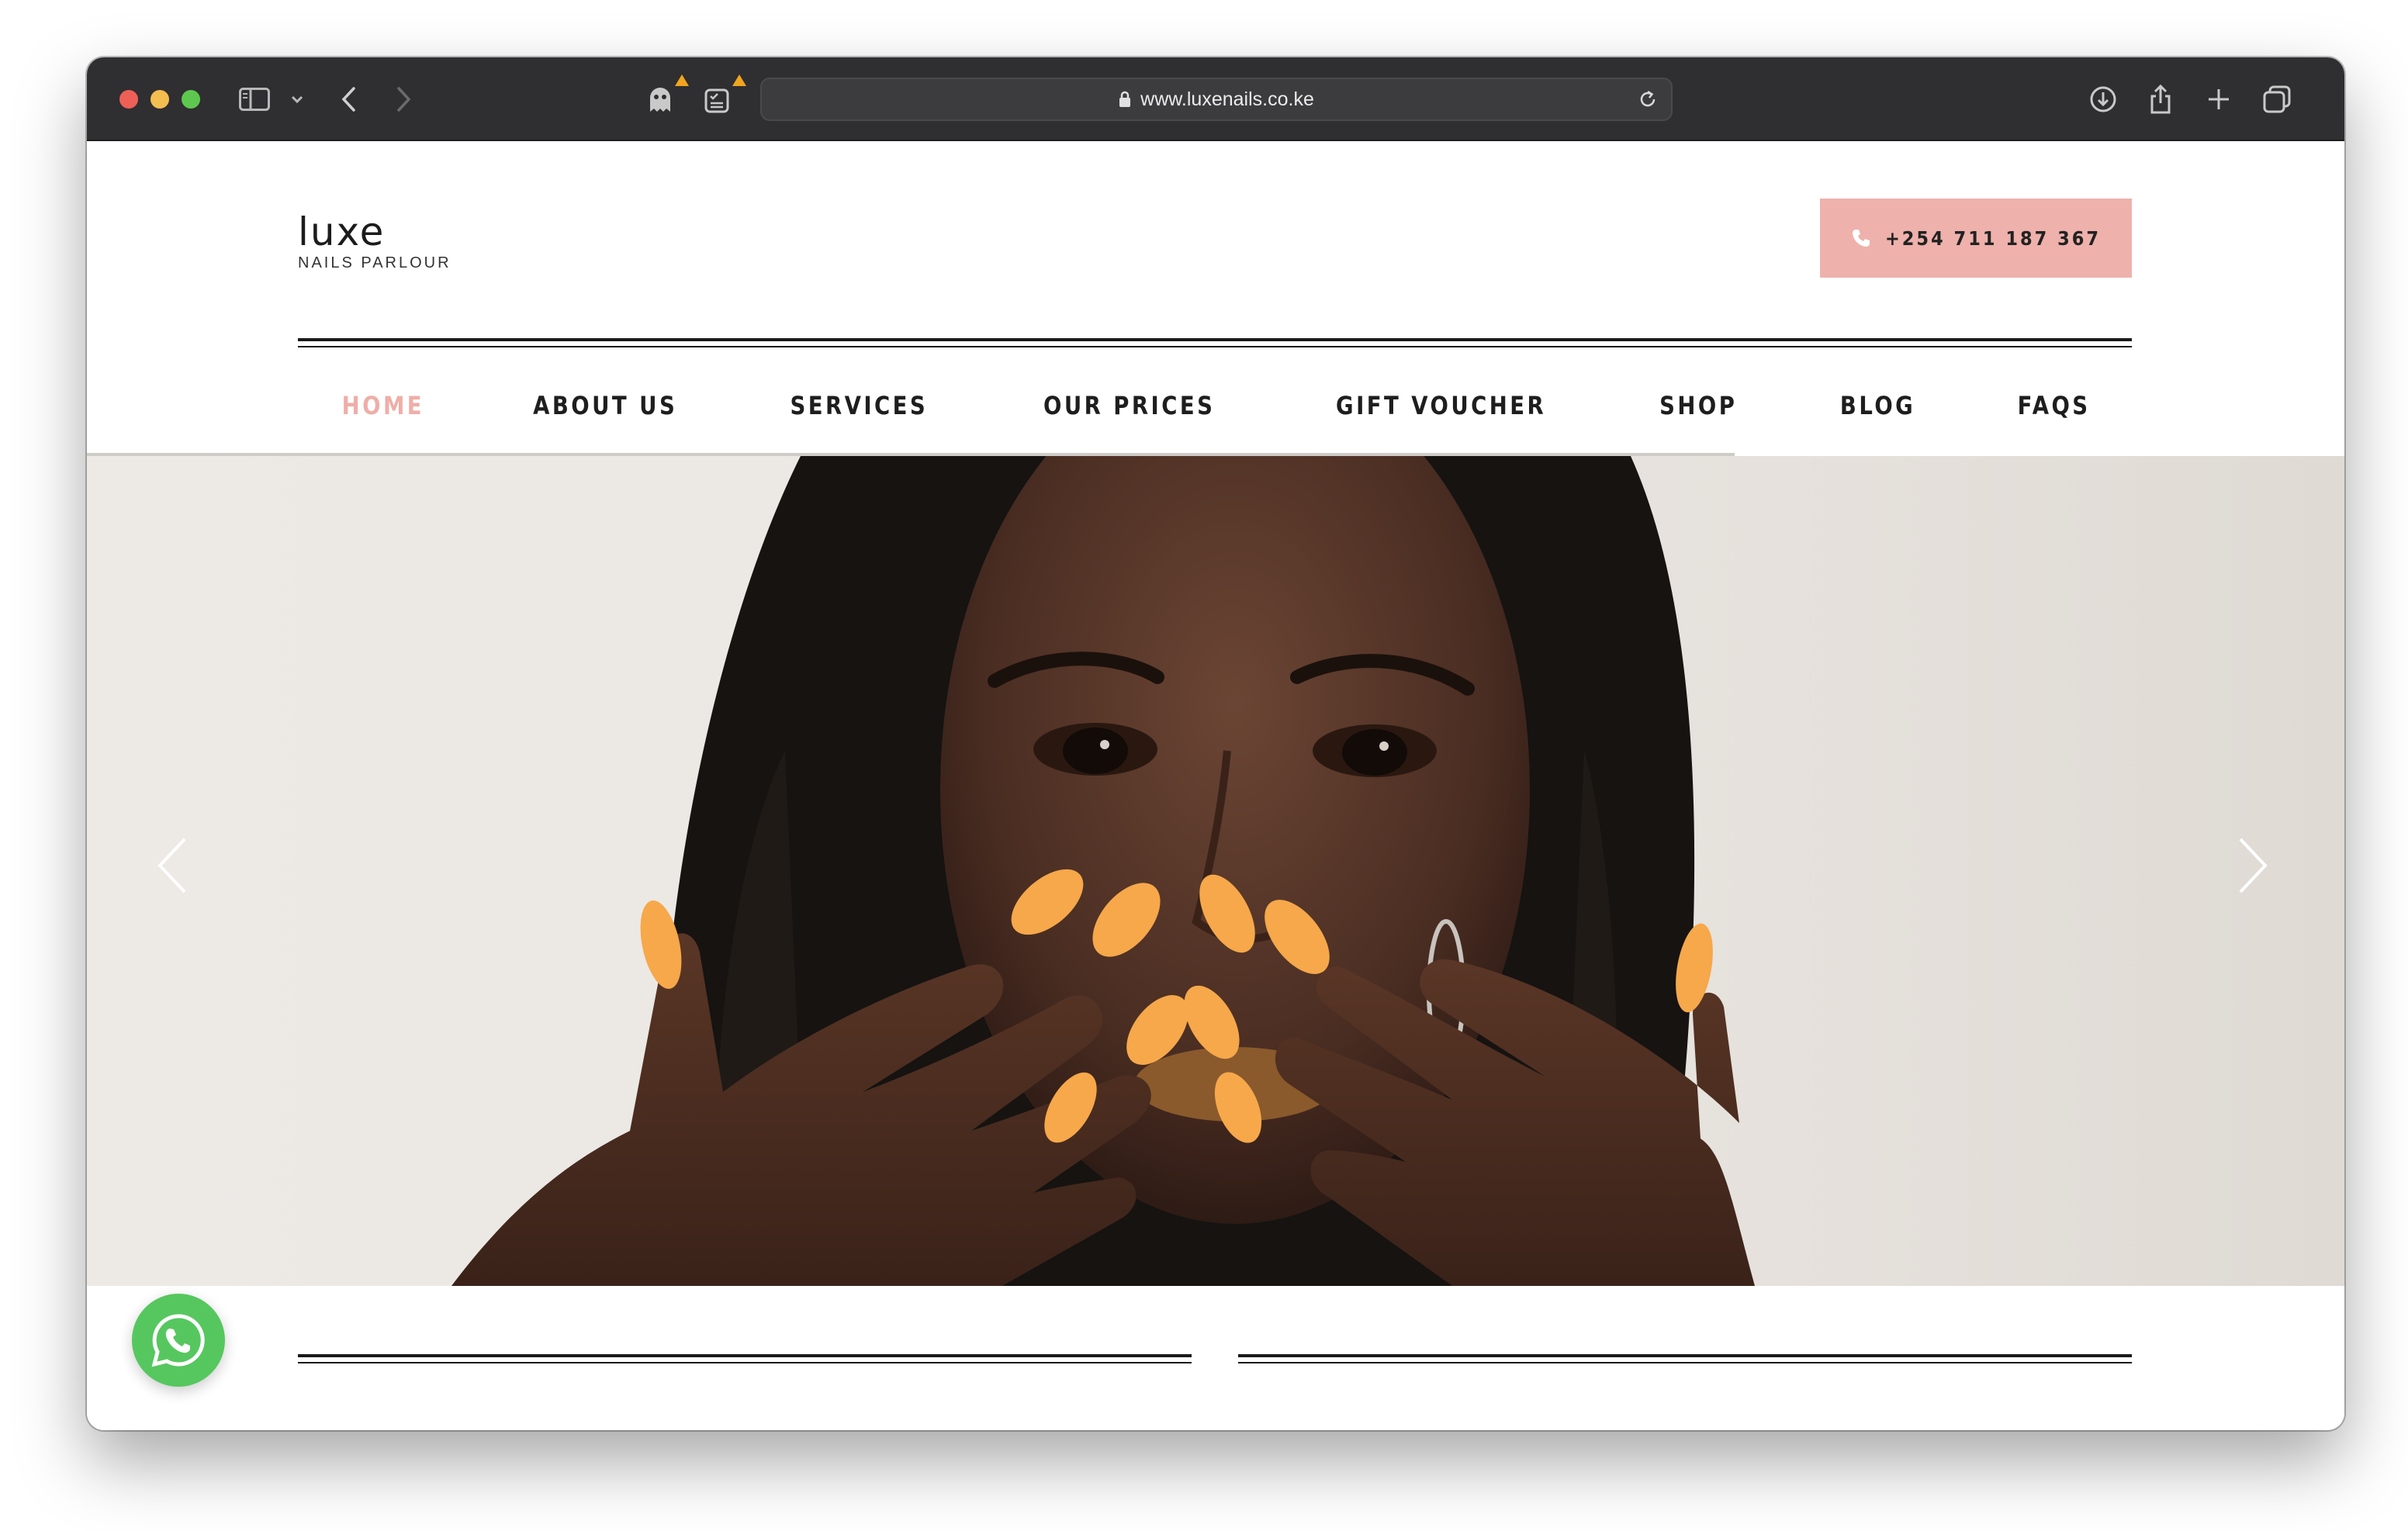 The width and height of the screenshot is (2408, 1531). I want to click on nav-item-gift-voucher: GIFT VOUCHER, so click(1441, 407).